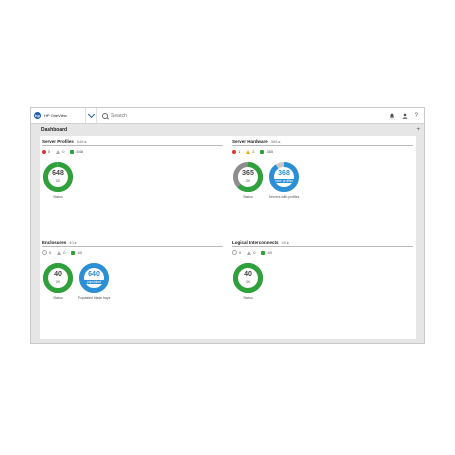 This screenshot has height=455, width=455. Describe the element at coordinates (186, 115) in the screenshot. I see `search-input` at that location.